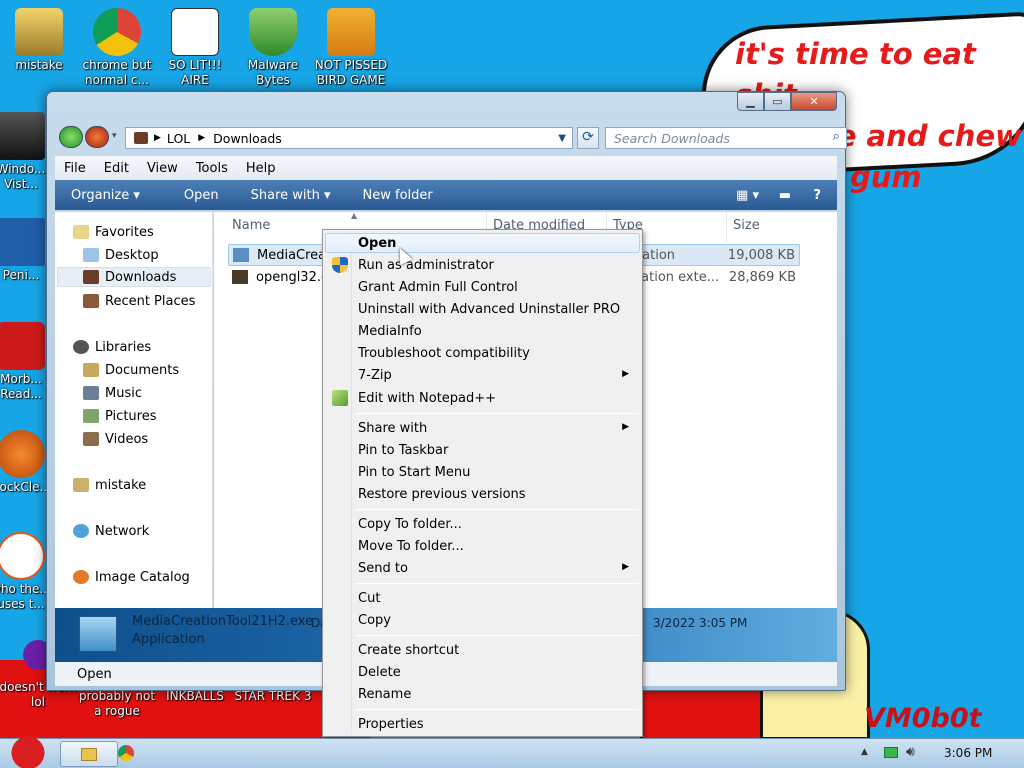  I want to click on solitaire-icon, so click(195, 32).